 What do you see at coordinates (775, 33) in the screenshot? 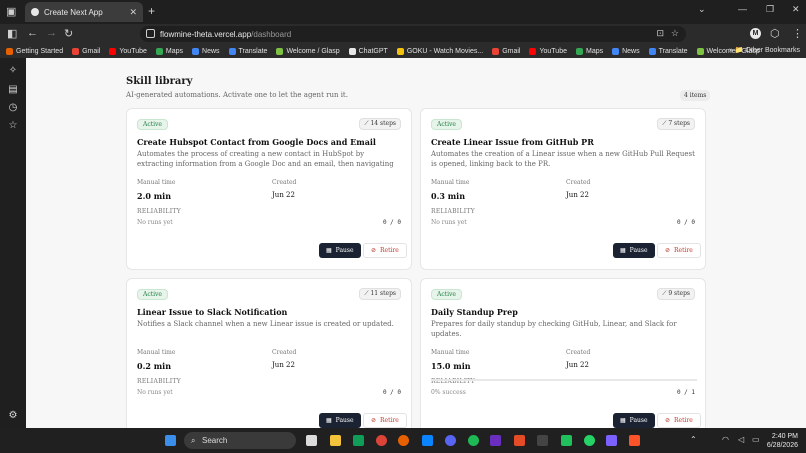
I see `extensions-icon: ⬡` at bounding box center [775, 33].